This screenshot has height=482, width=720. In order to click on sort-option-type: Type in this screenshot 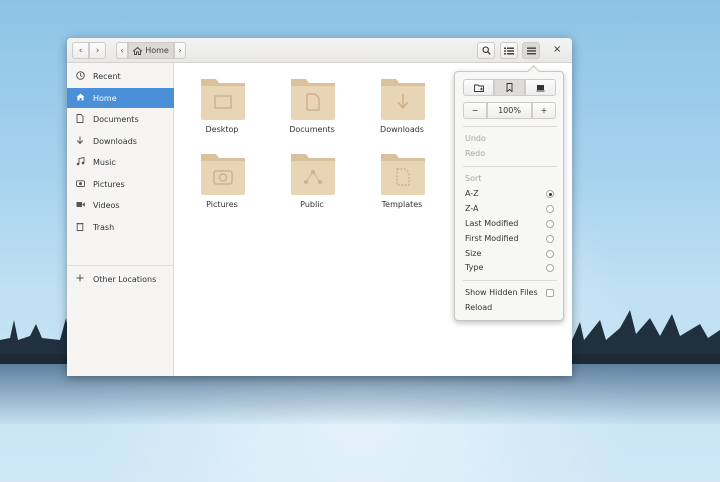, I will do `click(510, 267)`.